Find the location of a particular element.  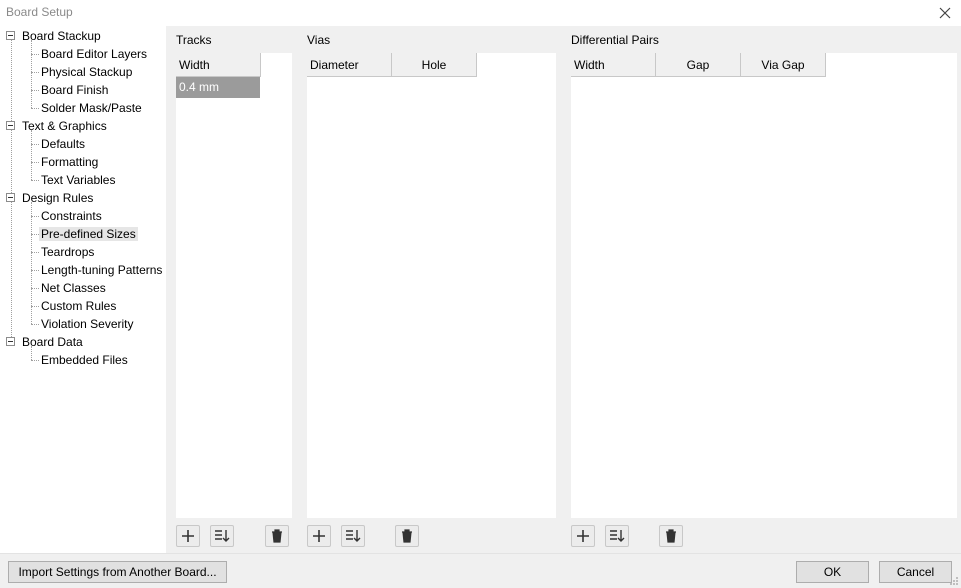

tree-item-violation-severity: Violation Severity is located at coordinates (87, 324).